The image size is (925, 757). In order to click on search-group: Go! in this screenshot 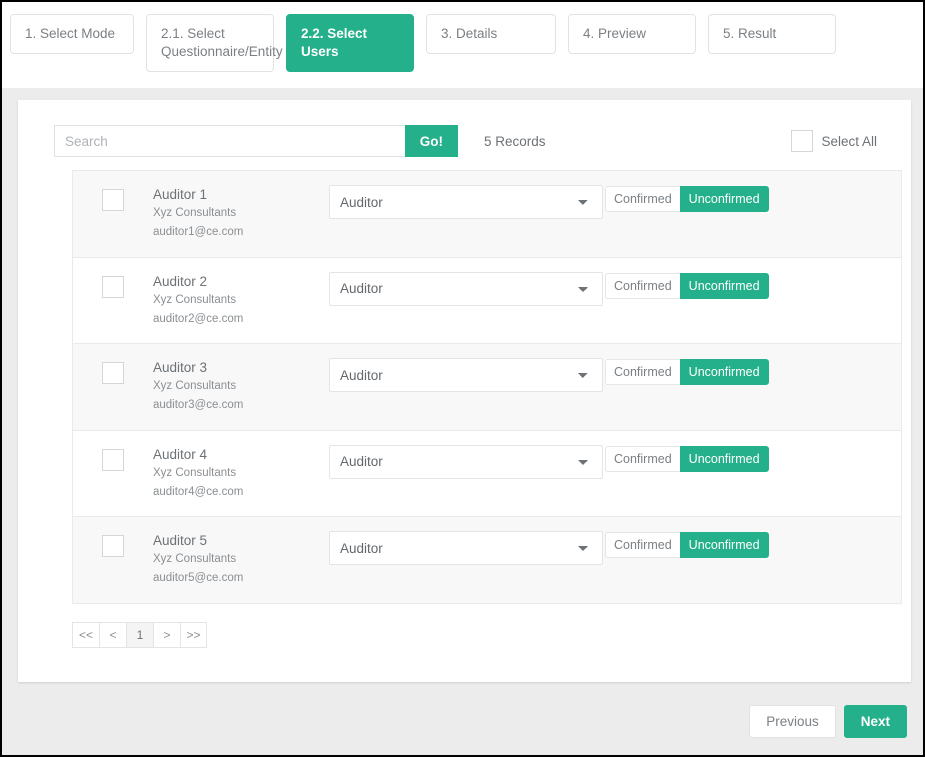, I will do `click(256, 141)`.